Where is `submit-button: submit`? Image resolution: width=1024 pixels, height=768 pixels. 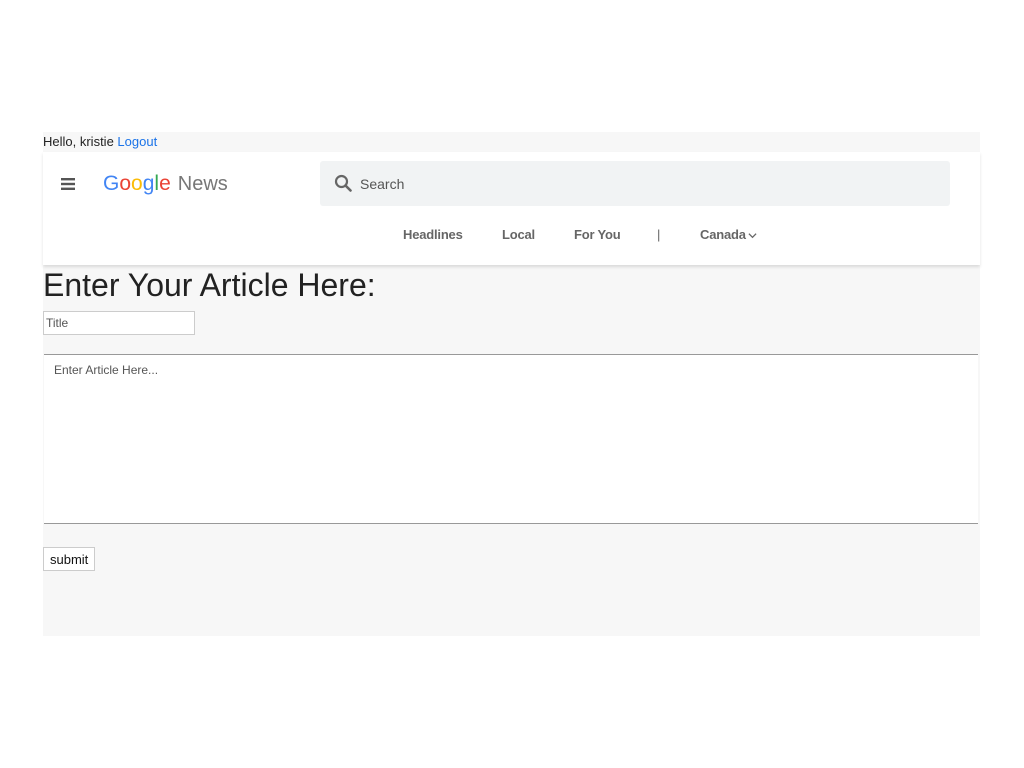 submit-button: submit is located at coordinates (69, 559).